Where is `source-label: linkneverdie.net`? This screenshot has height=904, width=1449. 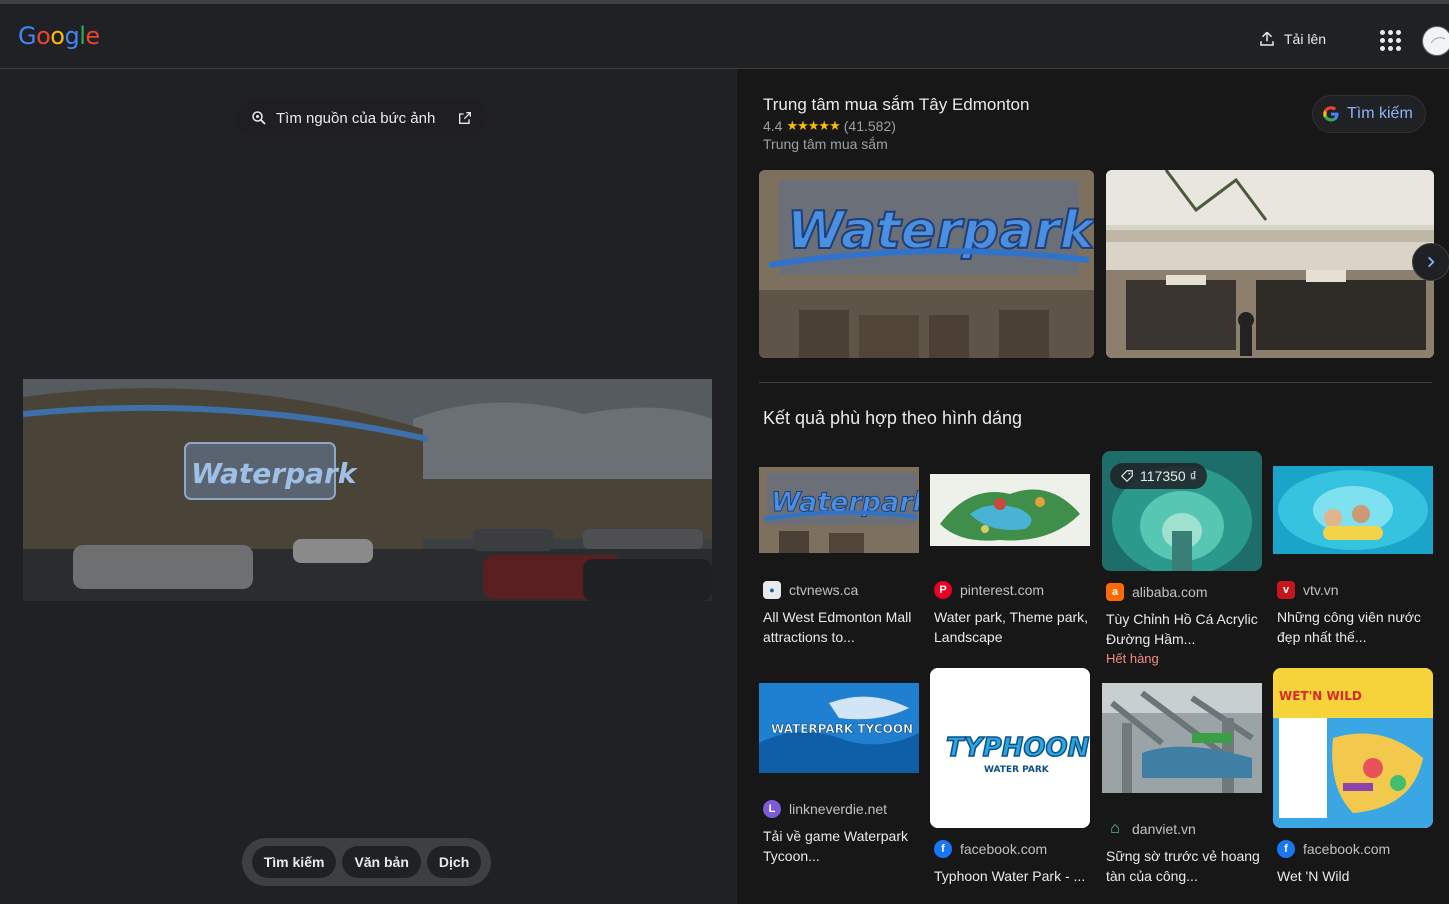 source-label: linkneverdie.net is located at coordinates (838, 809).